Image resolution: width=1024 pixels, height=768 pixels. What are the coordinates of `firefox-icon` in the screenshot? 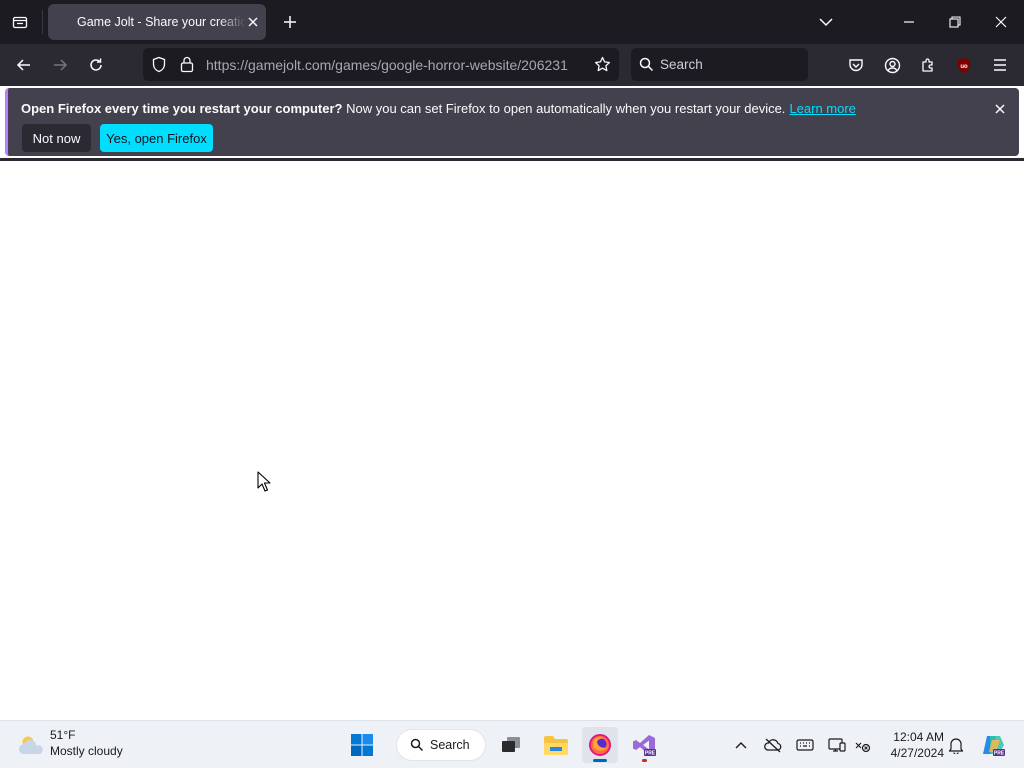 It's located at (600, 745).